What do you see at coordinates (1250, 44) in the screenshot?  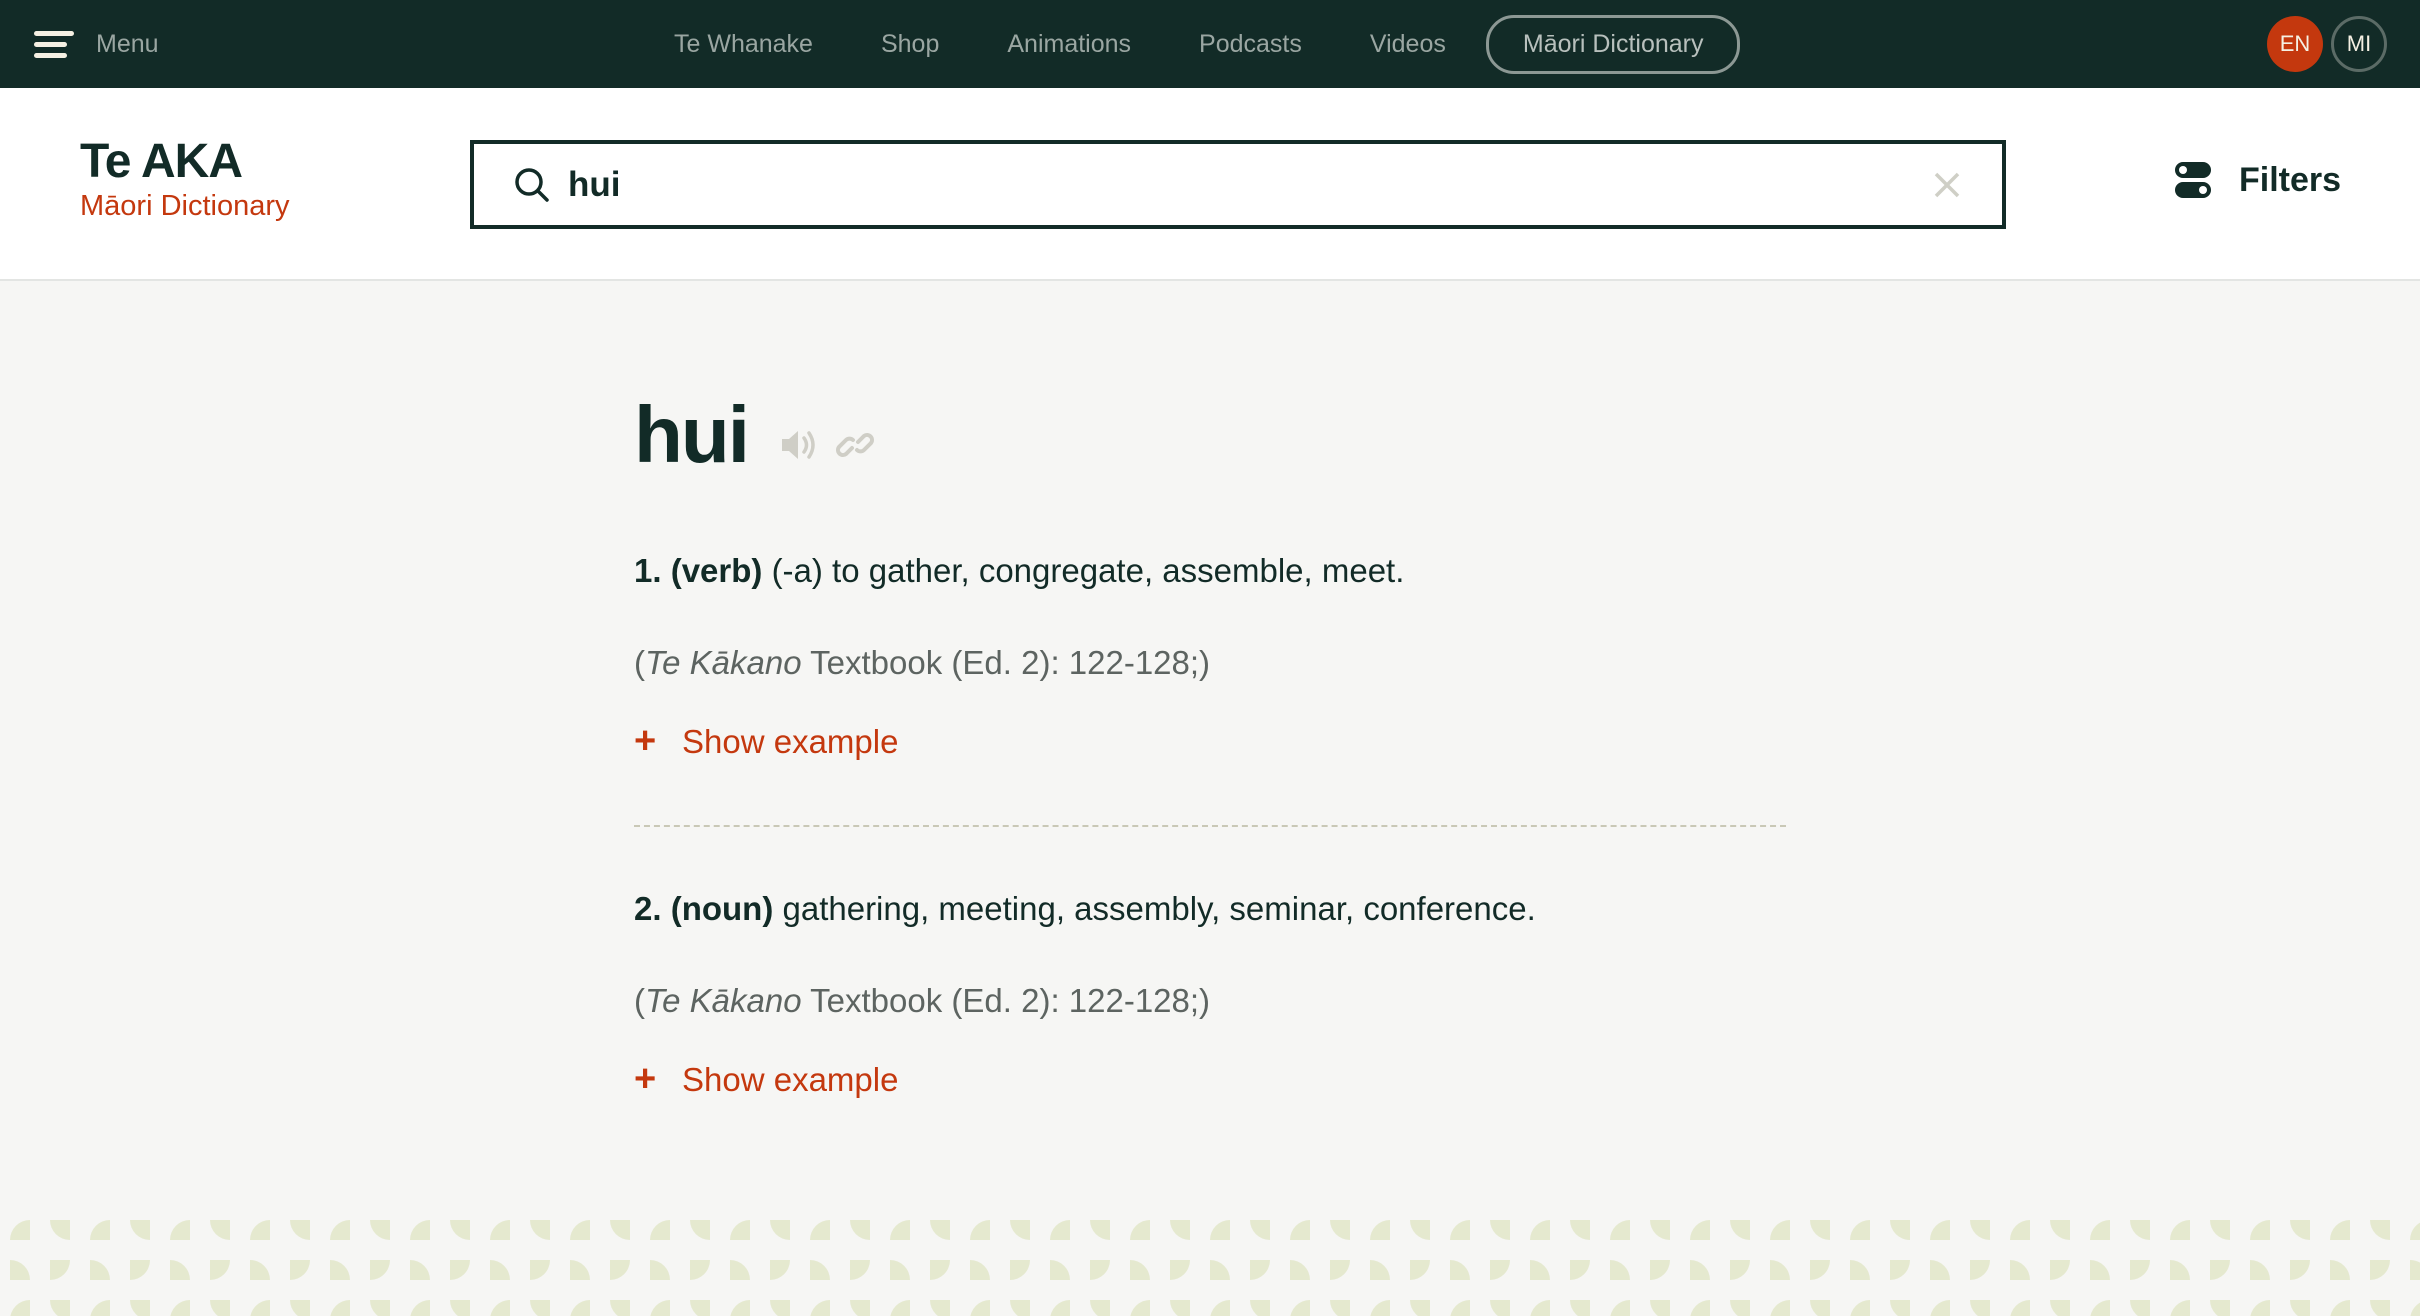 I see `nav-podcasts: Podcasts` at bounding box center [1250, 44].